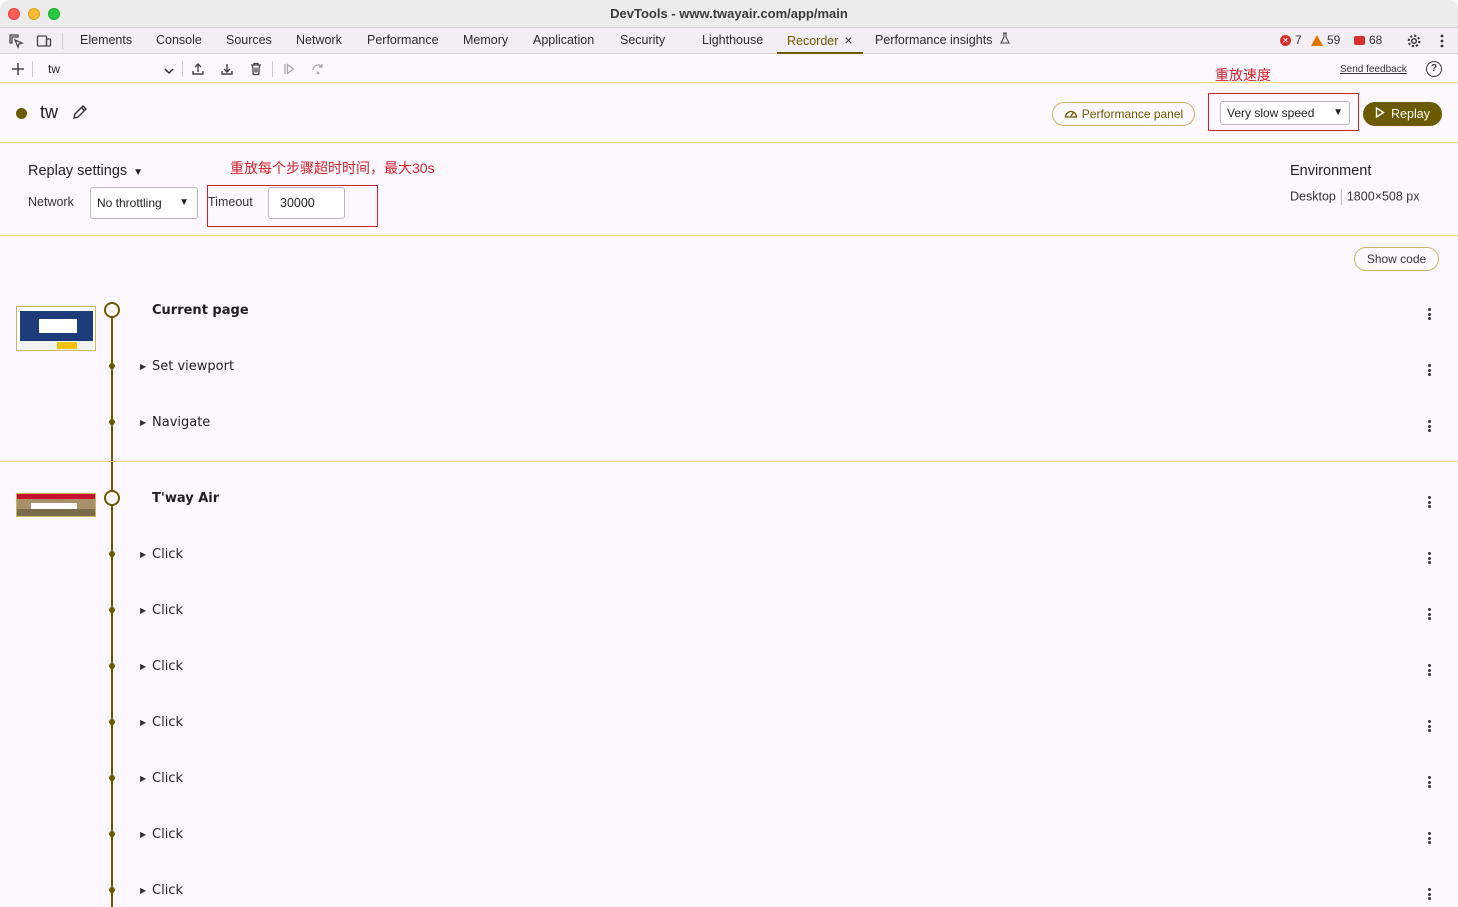 Image resolution: width=1458 pixels, height=907 pixels. What do you see at coordinates (1434, 69) in the screenshot?
I see `help-question-icon: ?` at bounding box center [1434, 69].